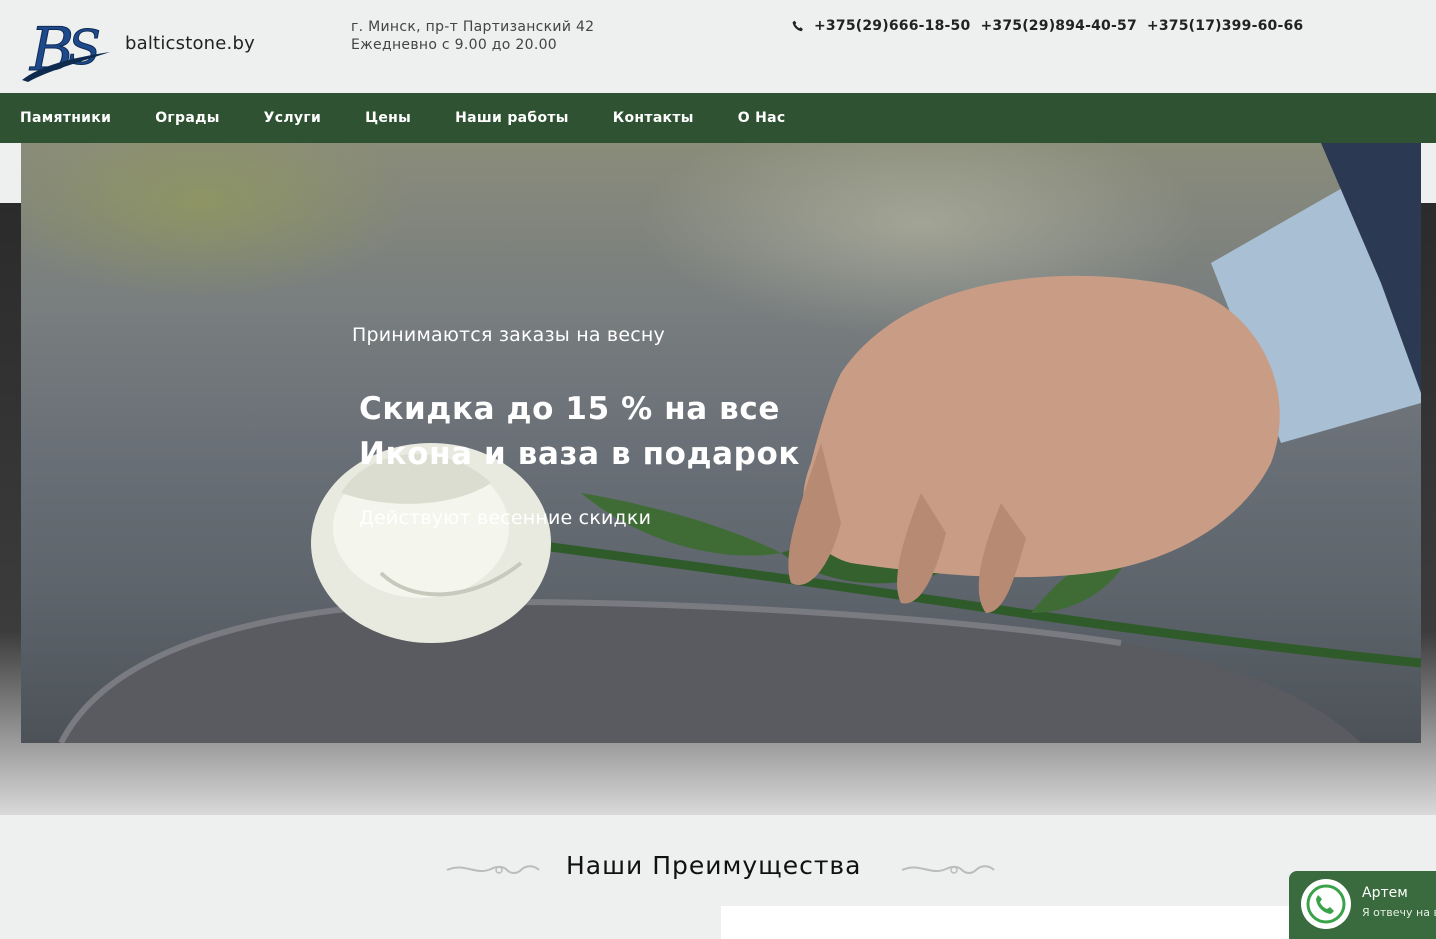  I want to click on ornament-right-icon, so click(948, 869).